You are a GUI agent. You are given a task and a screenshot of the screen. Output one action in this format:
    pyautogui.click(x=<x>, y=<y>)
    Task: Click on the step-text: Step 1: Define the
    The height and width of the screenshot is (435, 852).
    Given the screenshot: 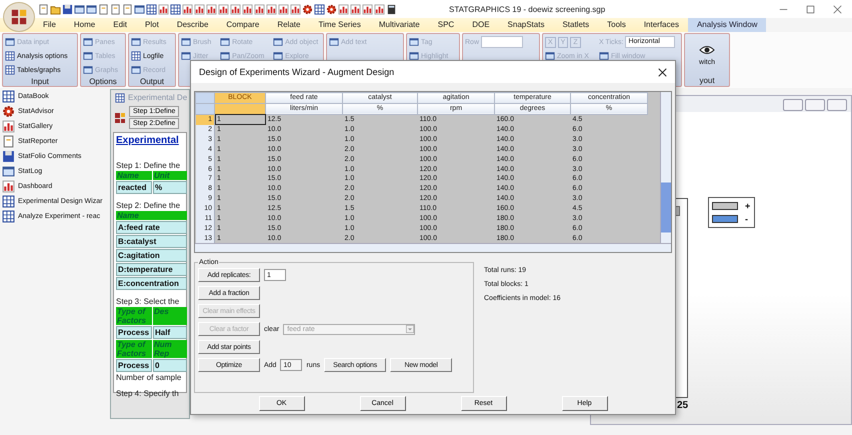 What is the action you would take?
    pyautogui.click(x=149, y=165)
    